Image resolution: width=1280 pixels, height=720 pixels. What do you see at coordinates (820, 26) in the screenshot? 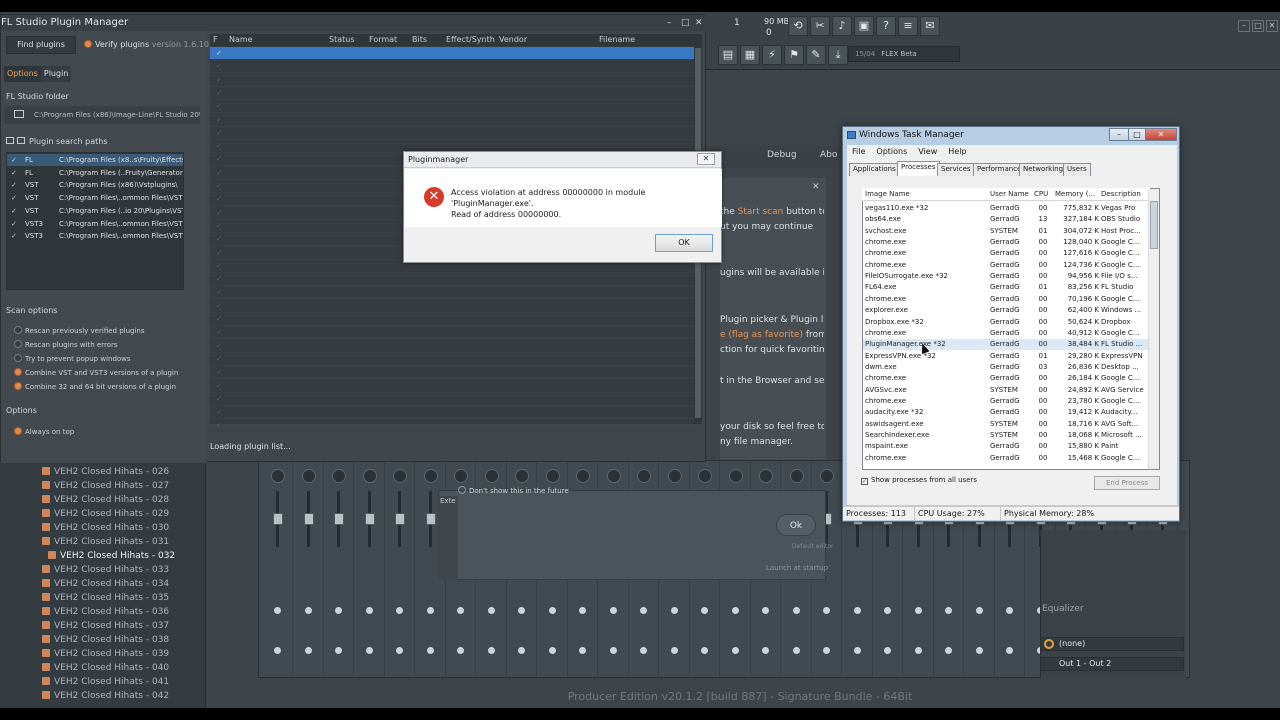
I see `cut-icon: ✂` at bounding box center [820, 26].